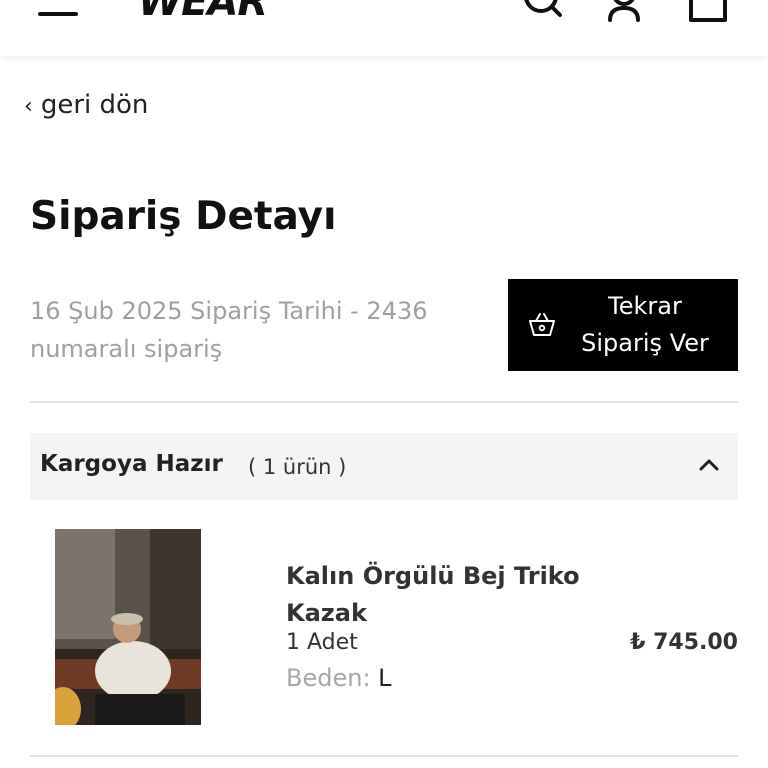  Describe the element at coordinates (446, 595) in the screenshot. I see `product-name: Kalın Örgülü Bej Triko Kazak` at that location.